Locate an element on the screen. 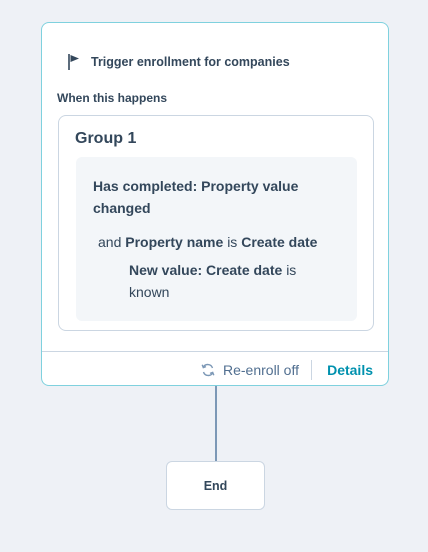 Image resolution: width=428 pixels, height=552 pixels. group-title: Group 1 is located at coordinates (106, 138).